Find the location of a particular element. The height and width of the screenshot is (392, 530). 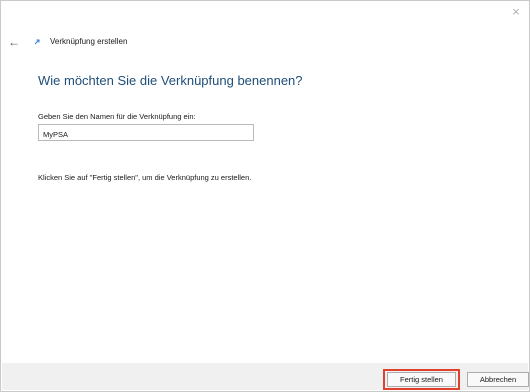

cancel-button: Abbrechen is located at coordinates (498, 379).